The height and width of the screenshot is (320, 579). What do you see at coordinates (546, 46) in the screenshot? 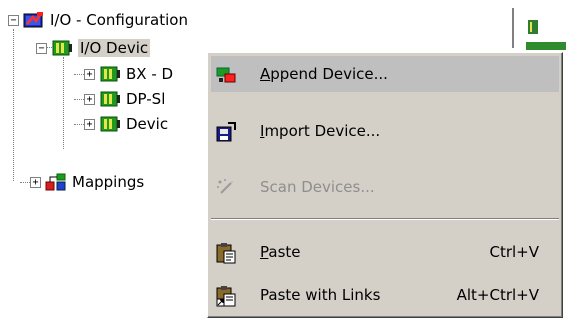
I see `background-bar` at bounding box center [546, 46].